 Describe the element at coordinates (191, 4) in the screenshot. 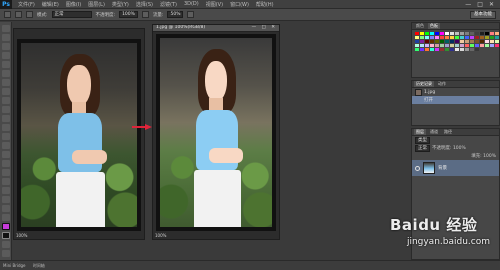

I see `menu-3d: 3D(D)` at that location.